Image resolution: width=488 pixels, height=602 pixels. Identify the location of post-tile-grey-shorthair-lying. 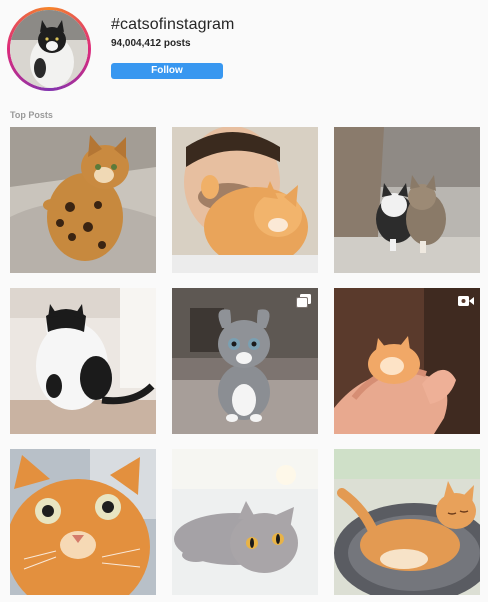
(245, 522).